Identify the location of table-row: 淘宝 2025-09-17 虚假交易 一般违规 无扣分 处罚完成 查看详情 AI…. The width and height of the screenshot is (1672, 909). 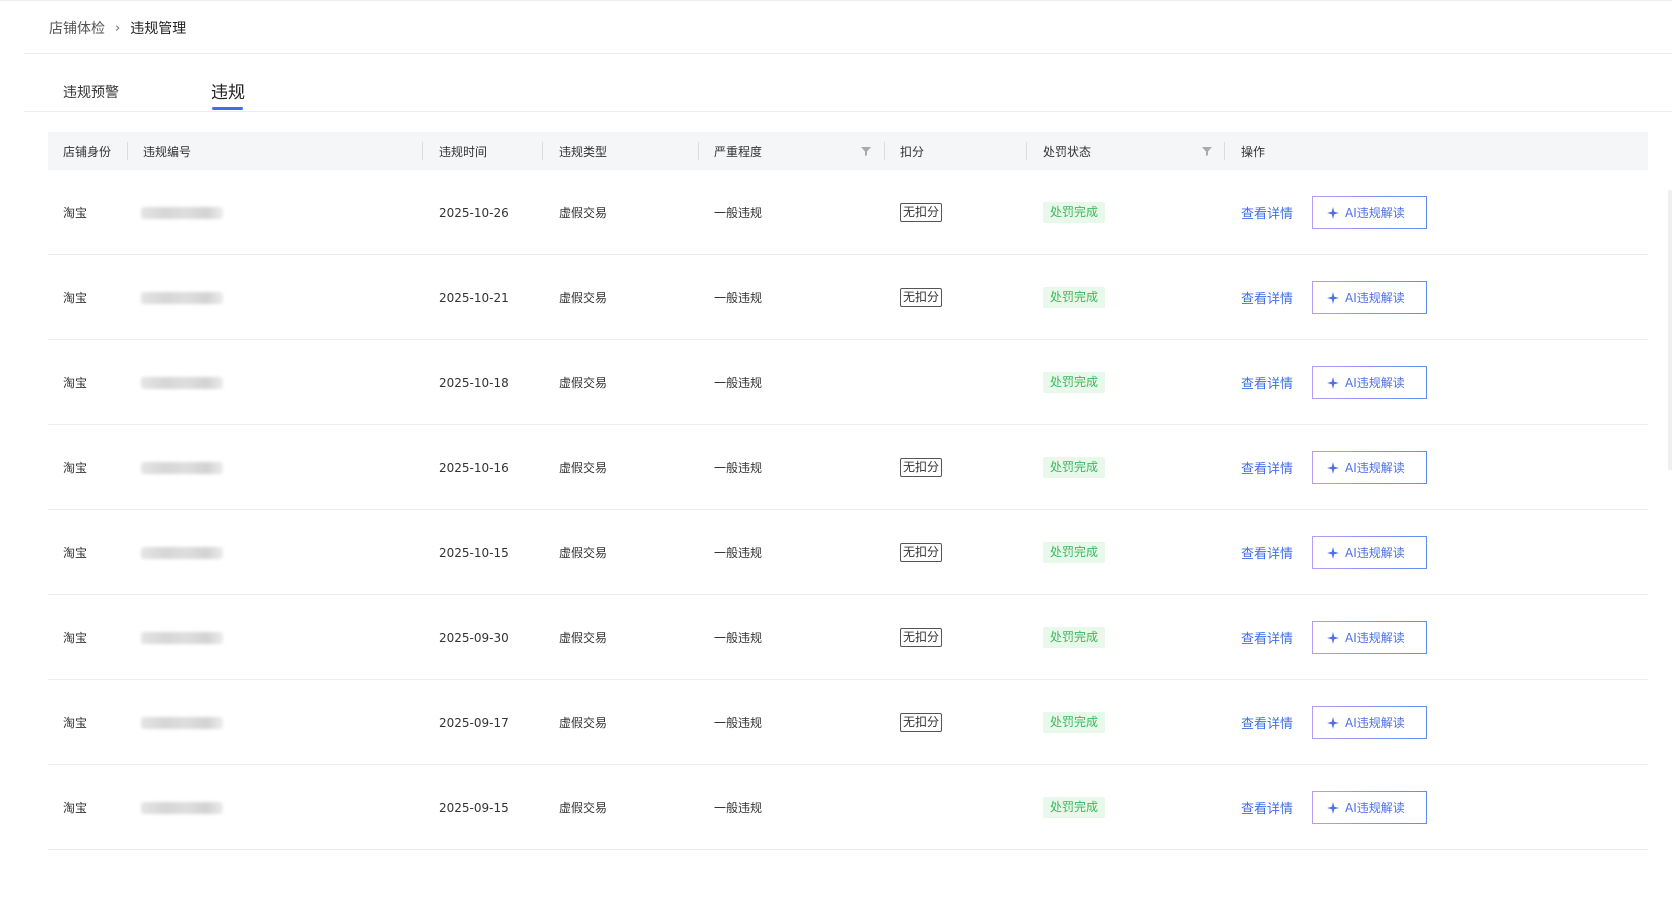
(848, 722).